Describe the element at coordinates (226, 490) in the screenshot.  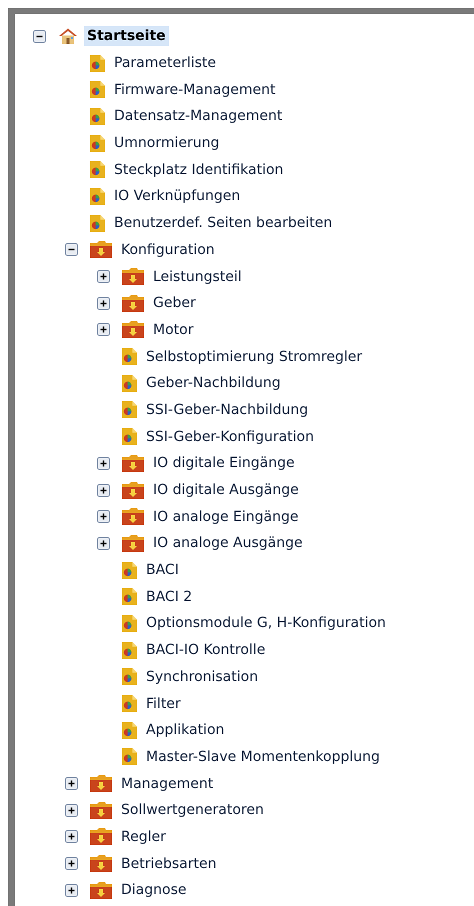
I see `tree-item: IO digitale Ausgänge` at that location.